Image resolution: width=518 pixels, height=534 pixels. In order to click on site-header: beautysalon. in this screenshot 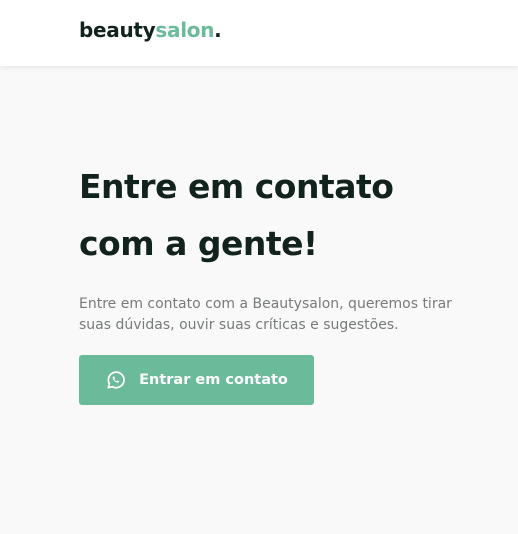, I will do `click(259, 33)`.